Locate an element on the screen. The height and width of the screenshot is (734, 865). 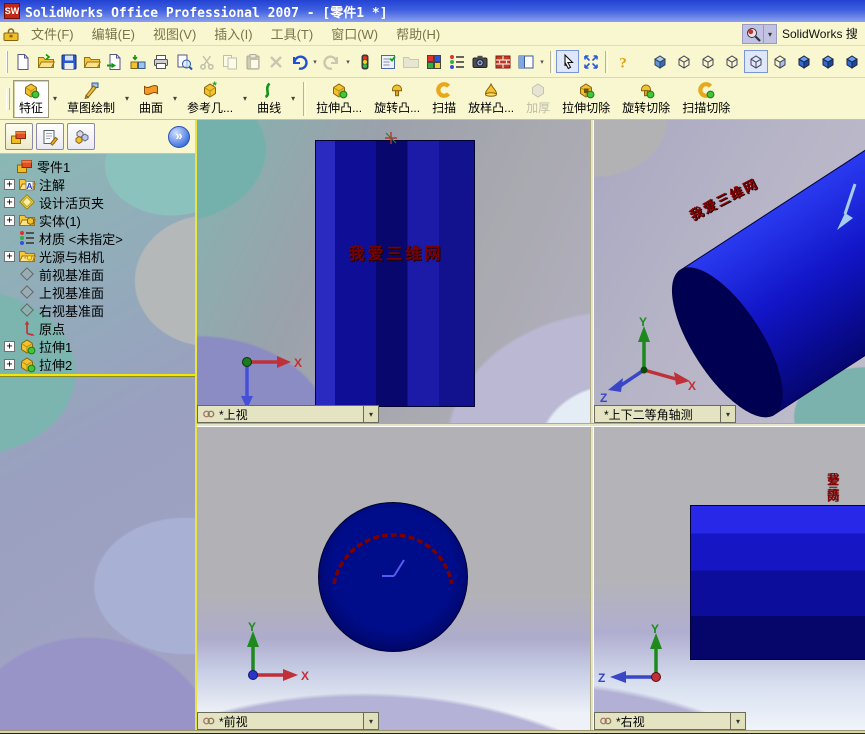
view-orientation-3-button is located at coordinates (852, 61).